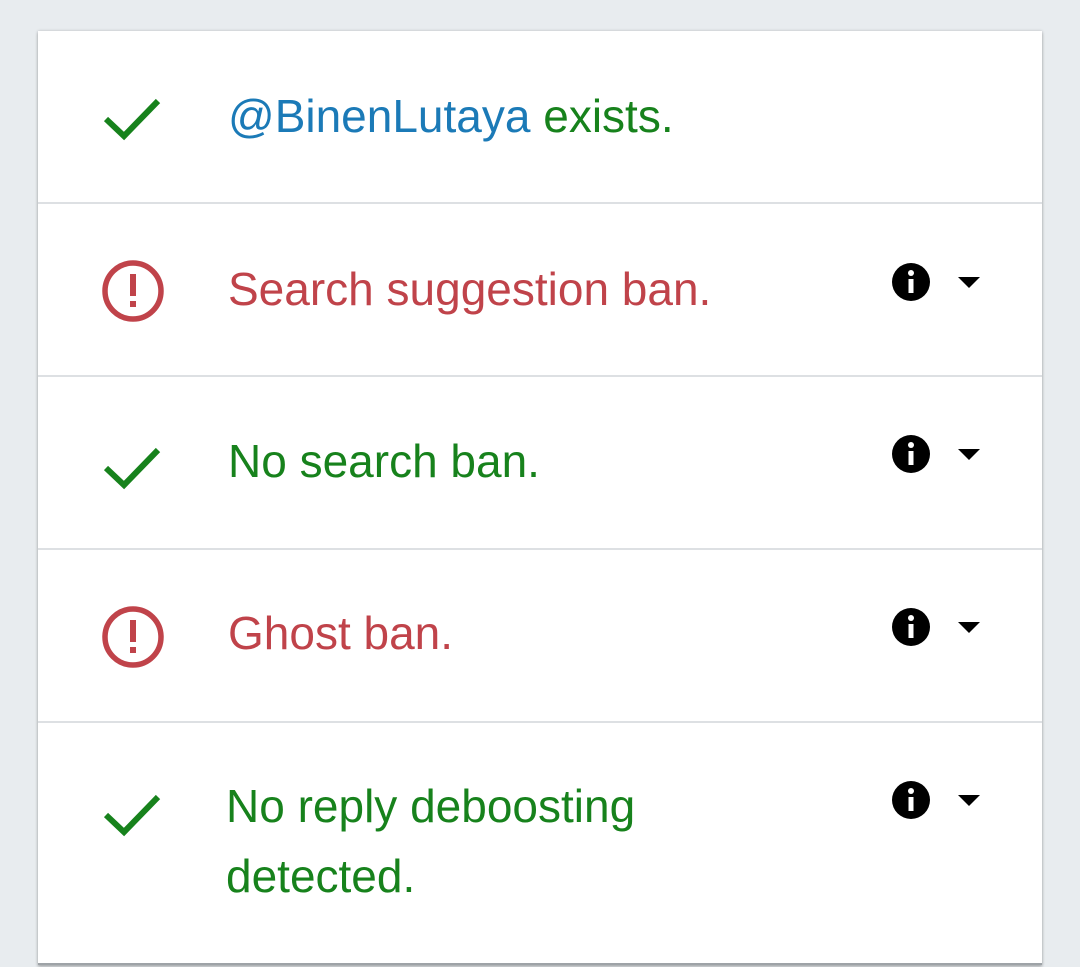 This screenshot has width=1080, height=967. I want to click on result-text: @BinenLutaya exists., so click(488, 116).